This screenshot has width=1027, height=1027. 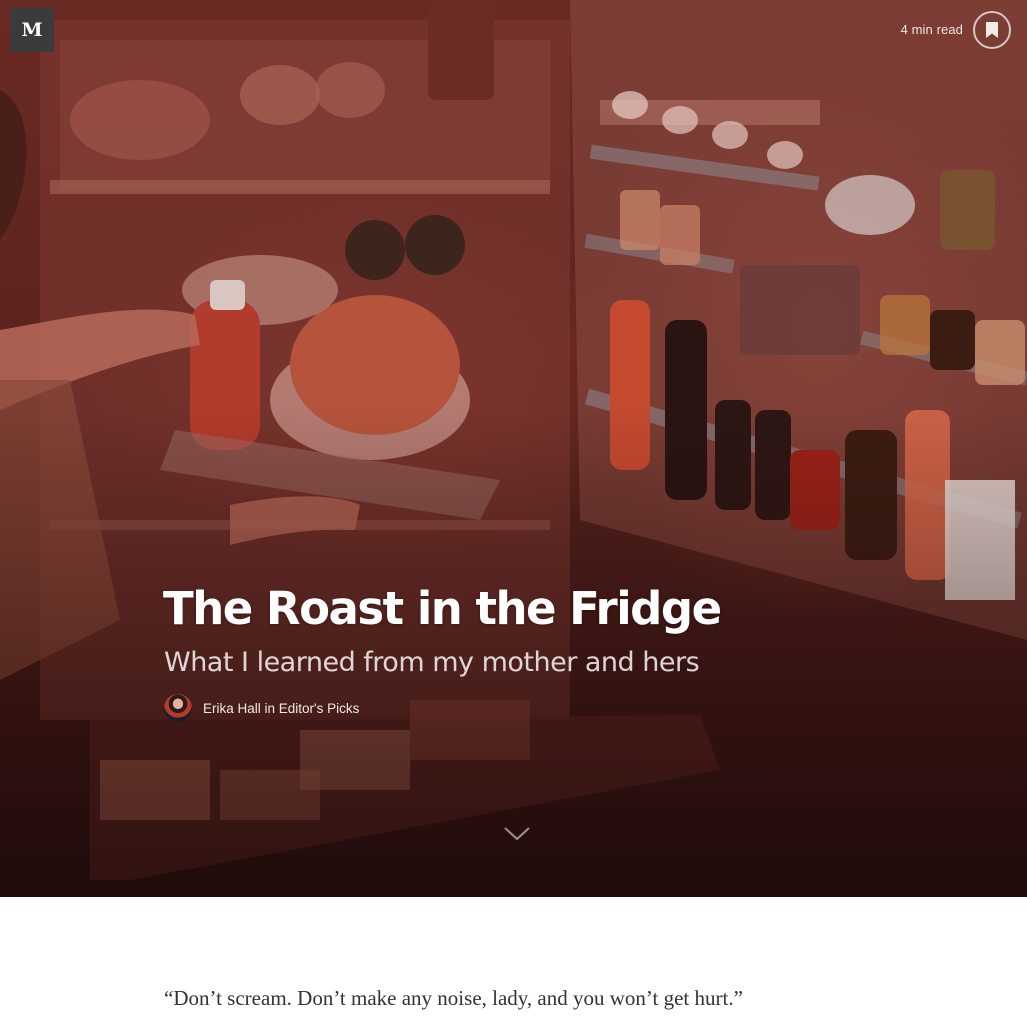 I want to click on bookmark-icon, so click(x=992, y=30).